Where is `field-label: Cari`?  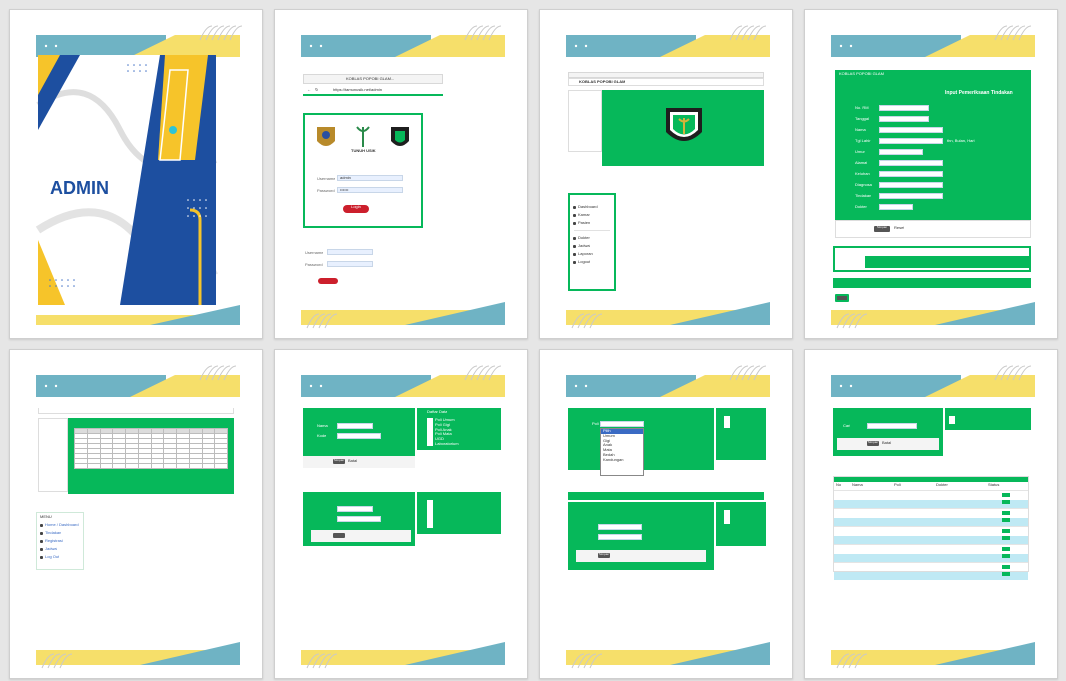 field-label: Cari is located at coordinates (847, 426).